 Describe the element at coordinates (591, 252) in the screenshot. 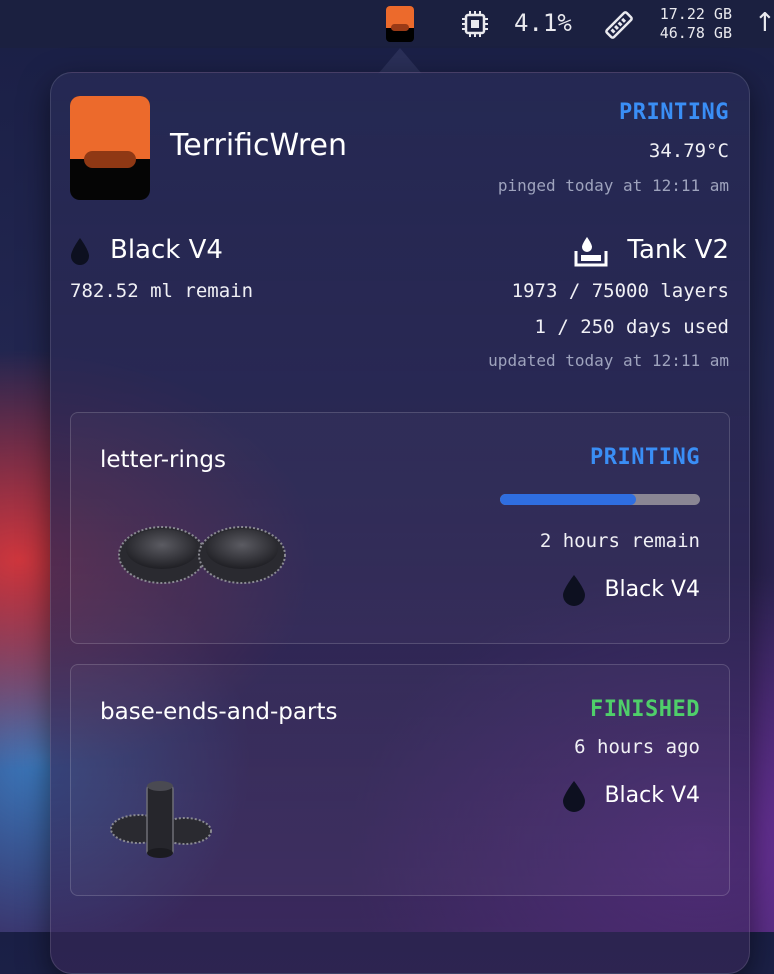

I see `resin-tank-icon` at that location.